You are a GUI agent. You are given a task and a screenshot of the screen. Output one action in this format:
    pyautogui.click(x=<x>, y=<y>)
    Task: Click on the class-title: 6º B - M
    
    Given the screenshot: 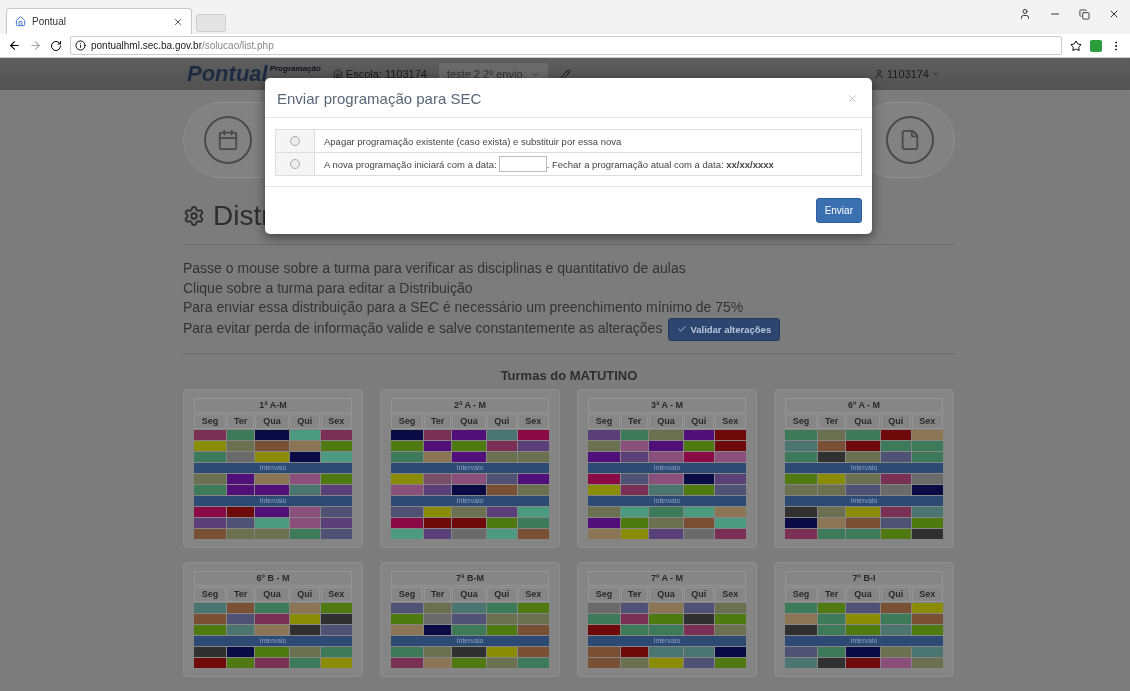 What is the action you would take?
    pyautogui.click(x=273, y=578)
    